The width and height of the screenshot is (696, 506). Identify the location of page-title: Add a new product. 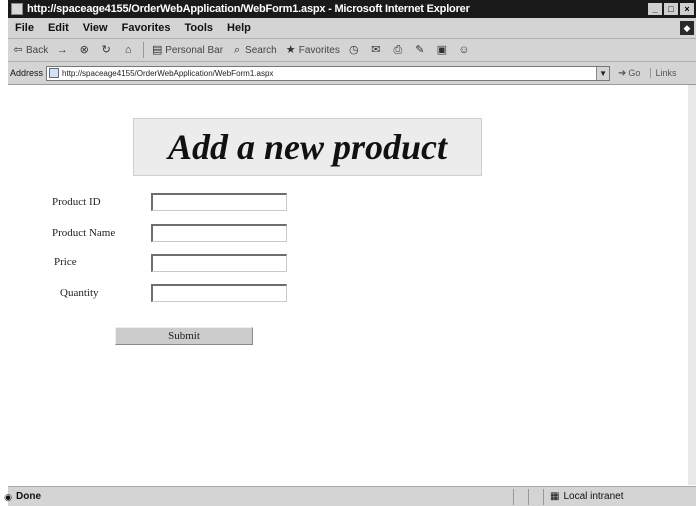
(307, 147).